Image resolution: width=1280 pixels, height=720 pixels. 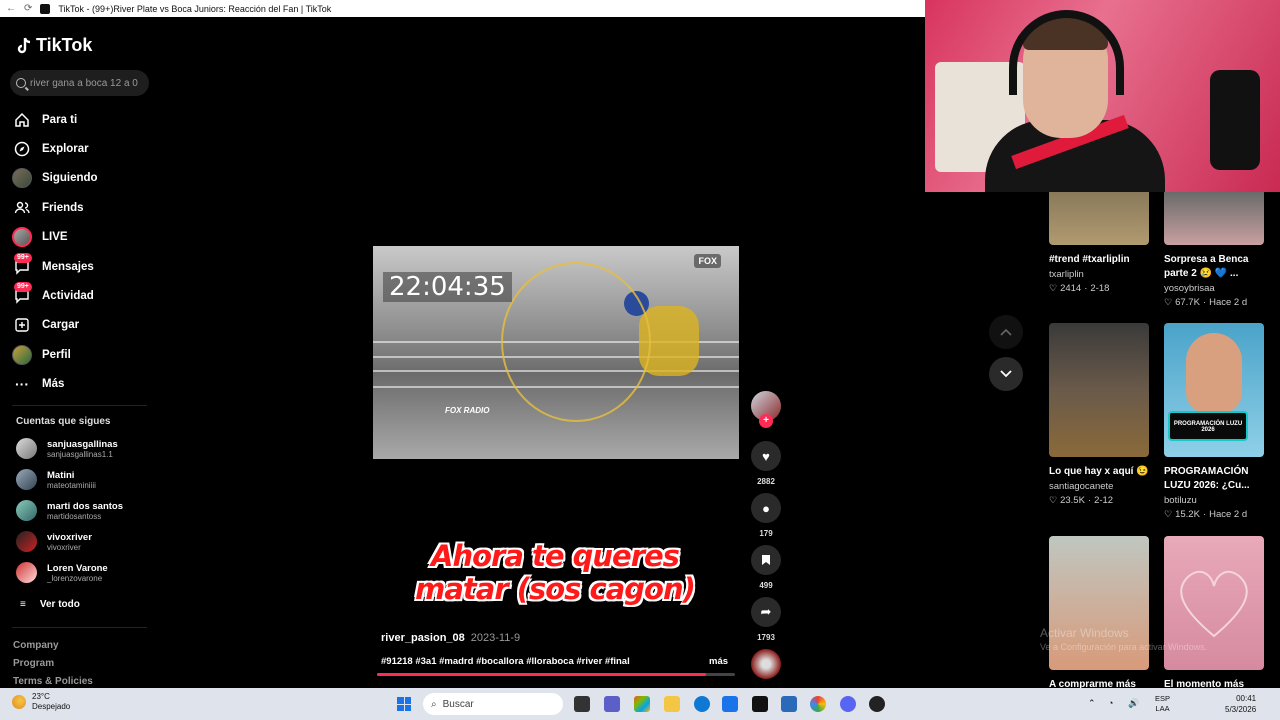 I want to click on video-player: 22:04:35 FOX FOX RADIO, so click(x=556, y=352).